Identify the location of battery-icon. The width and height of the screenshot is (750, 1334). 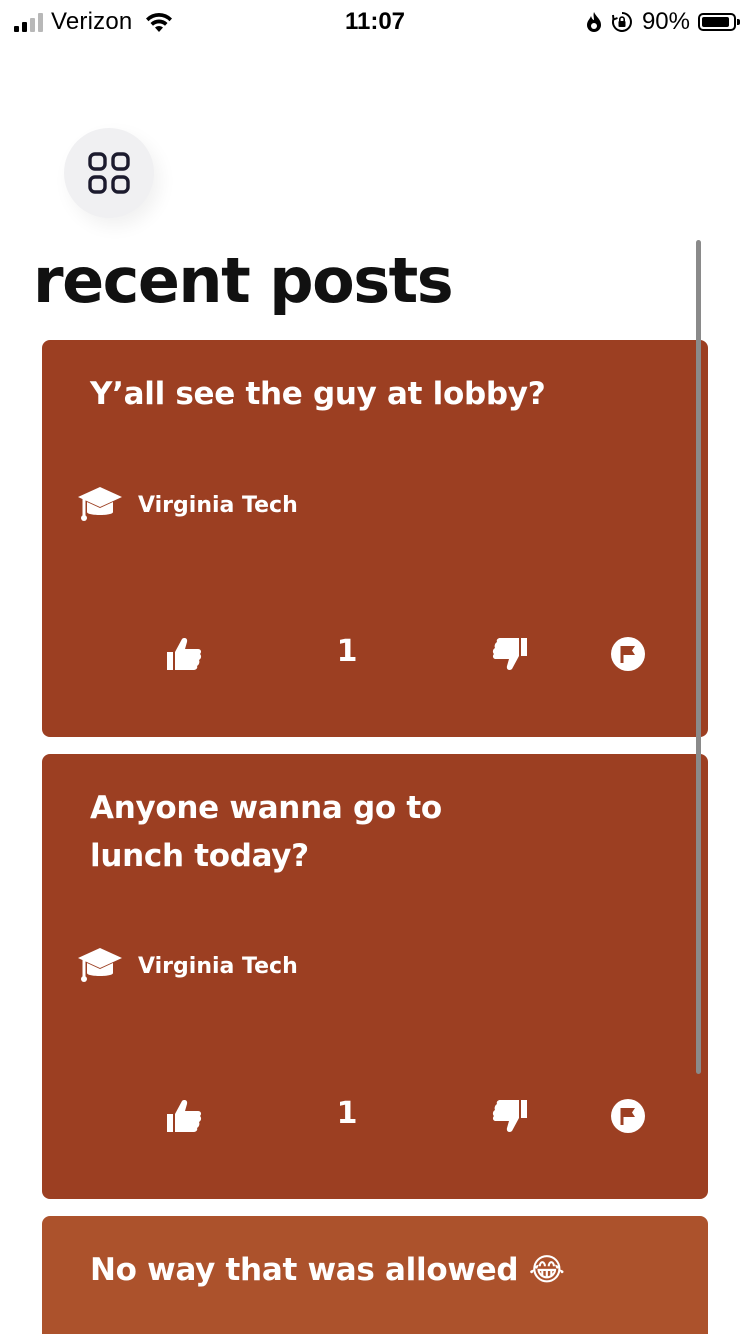
(719, 22).